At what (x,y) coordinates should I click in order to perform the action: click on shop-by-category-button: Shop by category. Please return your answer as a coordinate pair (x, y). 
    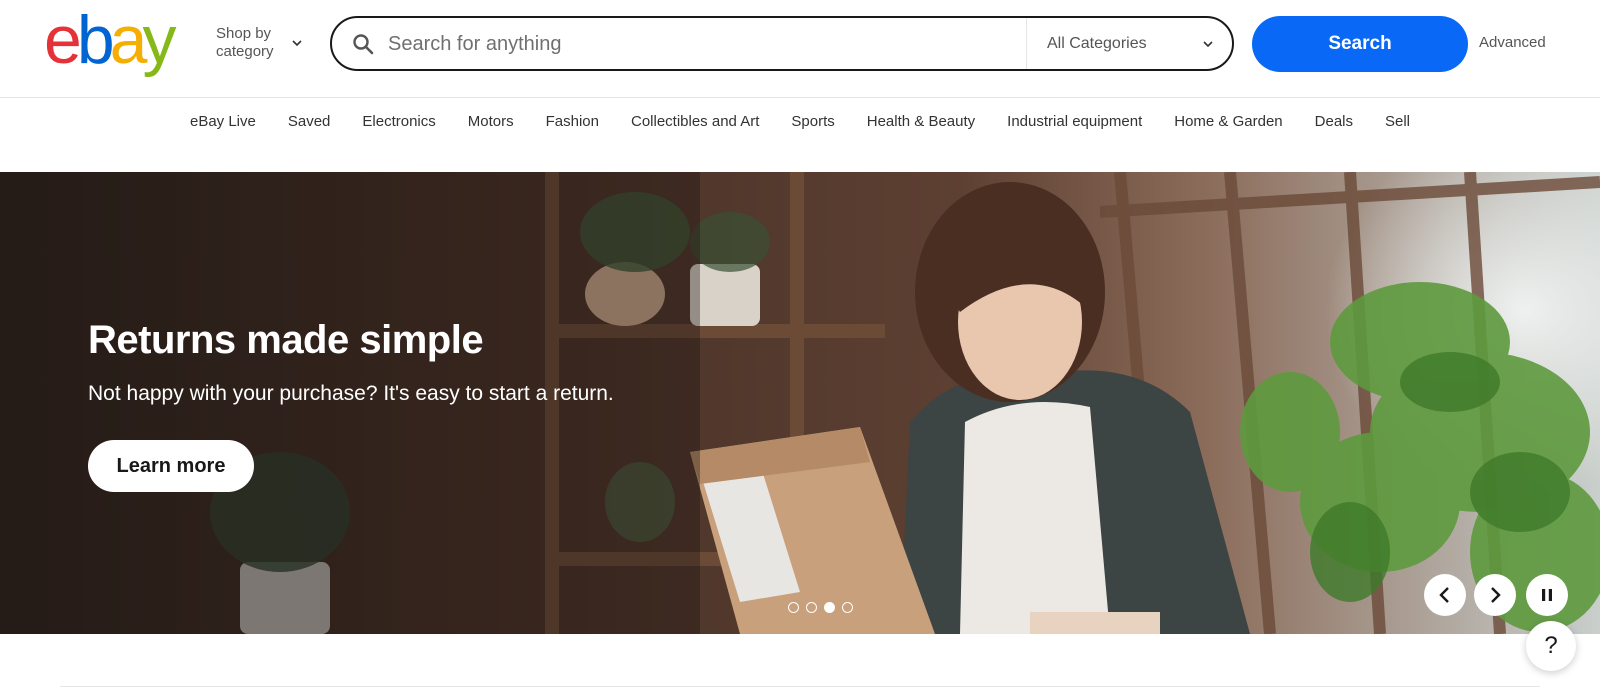
    Looking at the image, I should click on (259, 43).